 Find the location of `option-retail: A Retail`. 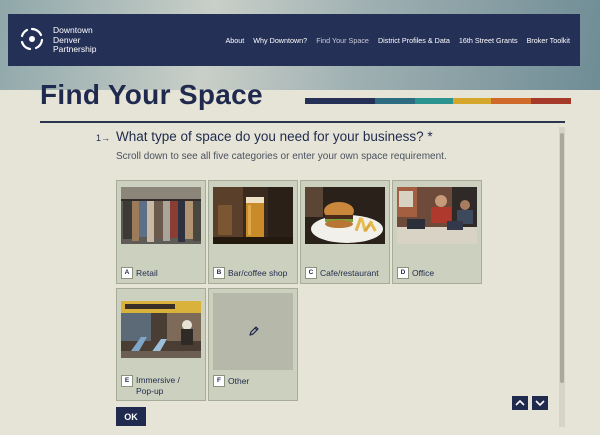

option-retail: A Retail is located at coordinates (161, 232).